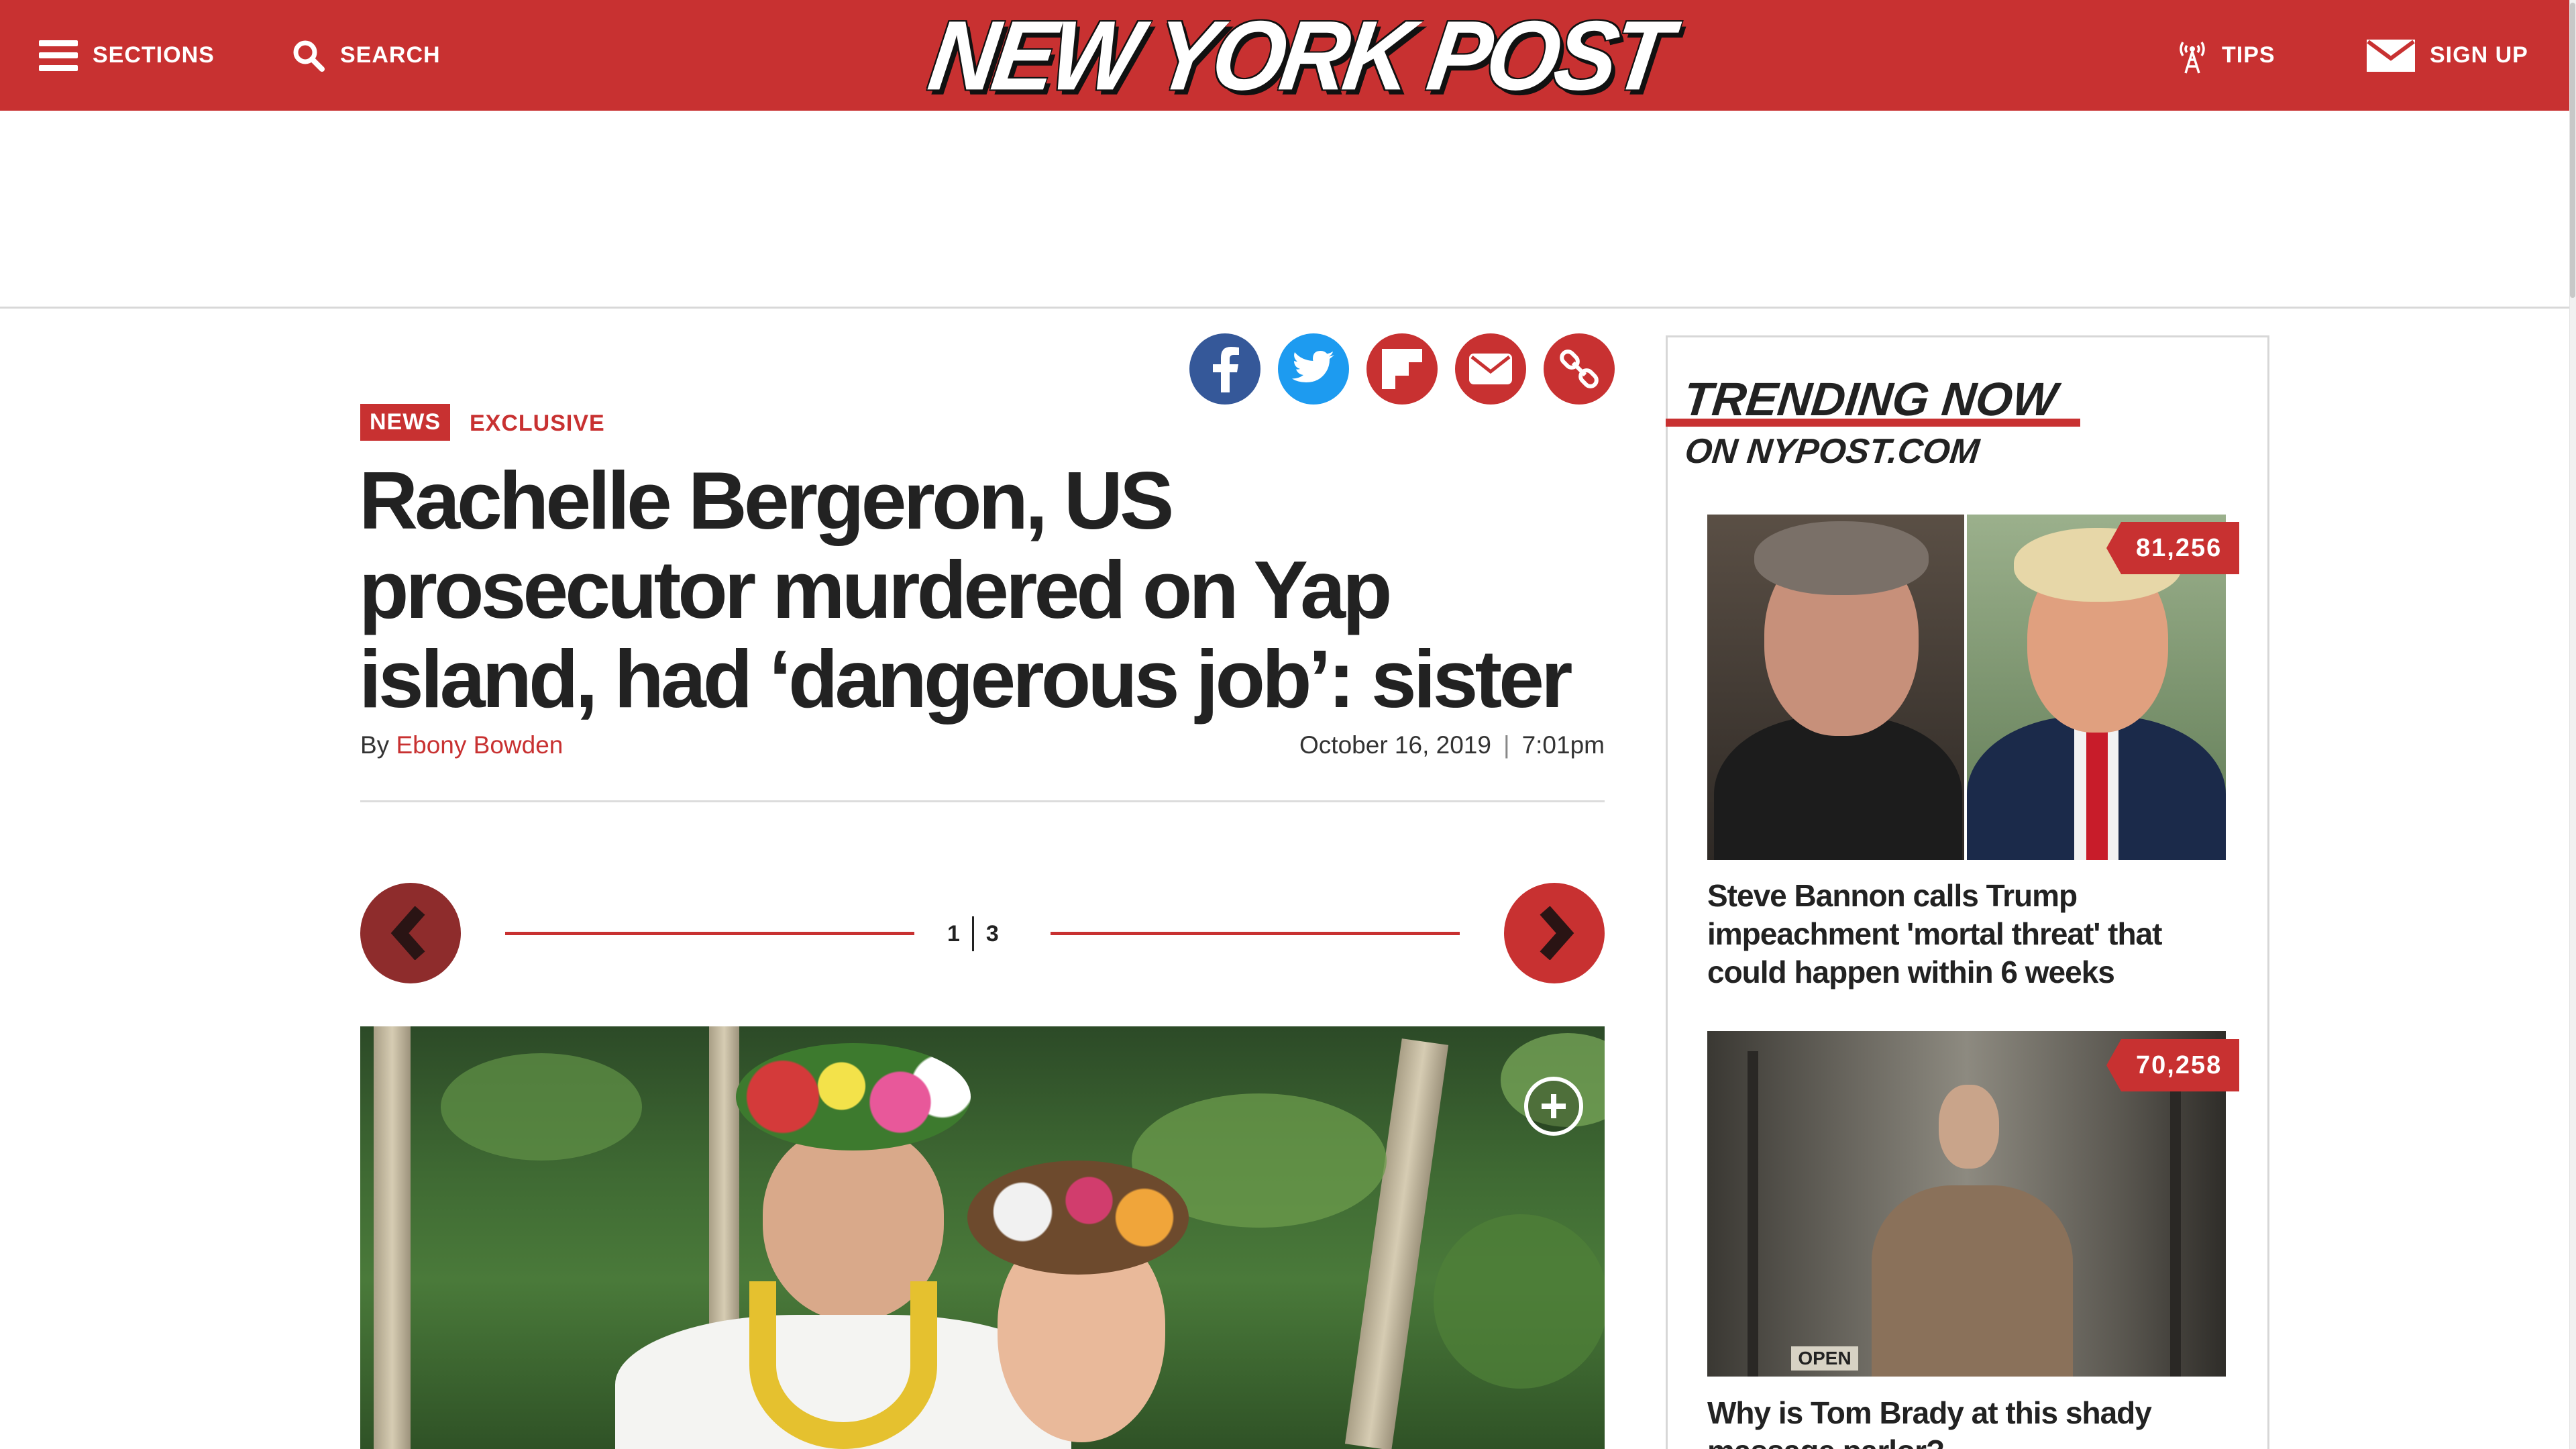 This screenshot has width=2576, height=1449. What do you see at coordinates (1838, 788) in the screenshot?
I see `portrait-shirt` at bounding box center [1838, 788].